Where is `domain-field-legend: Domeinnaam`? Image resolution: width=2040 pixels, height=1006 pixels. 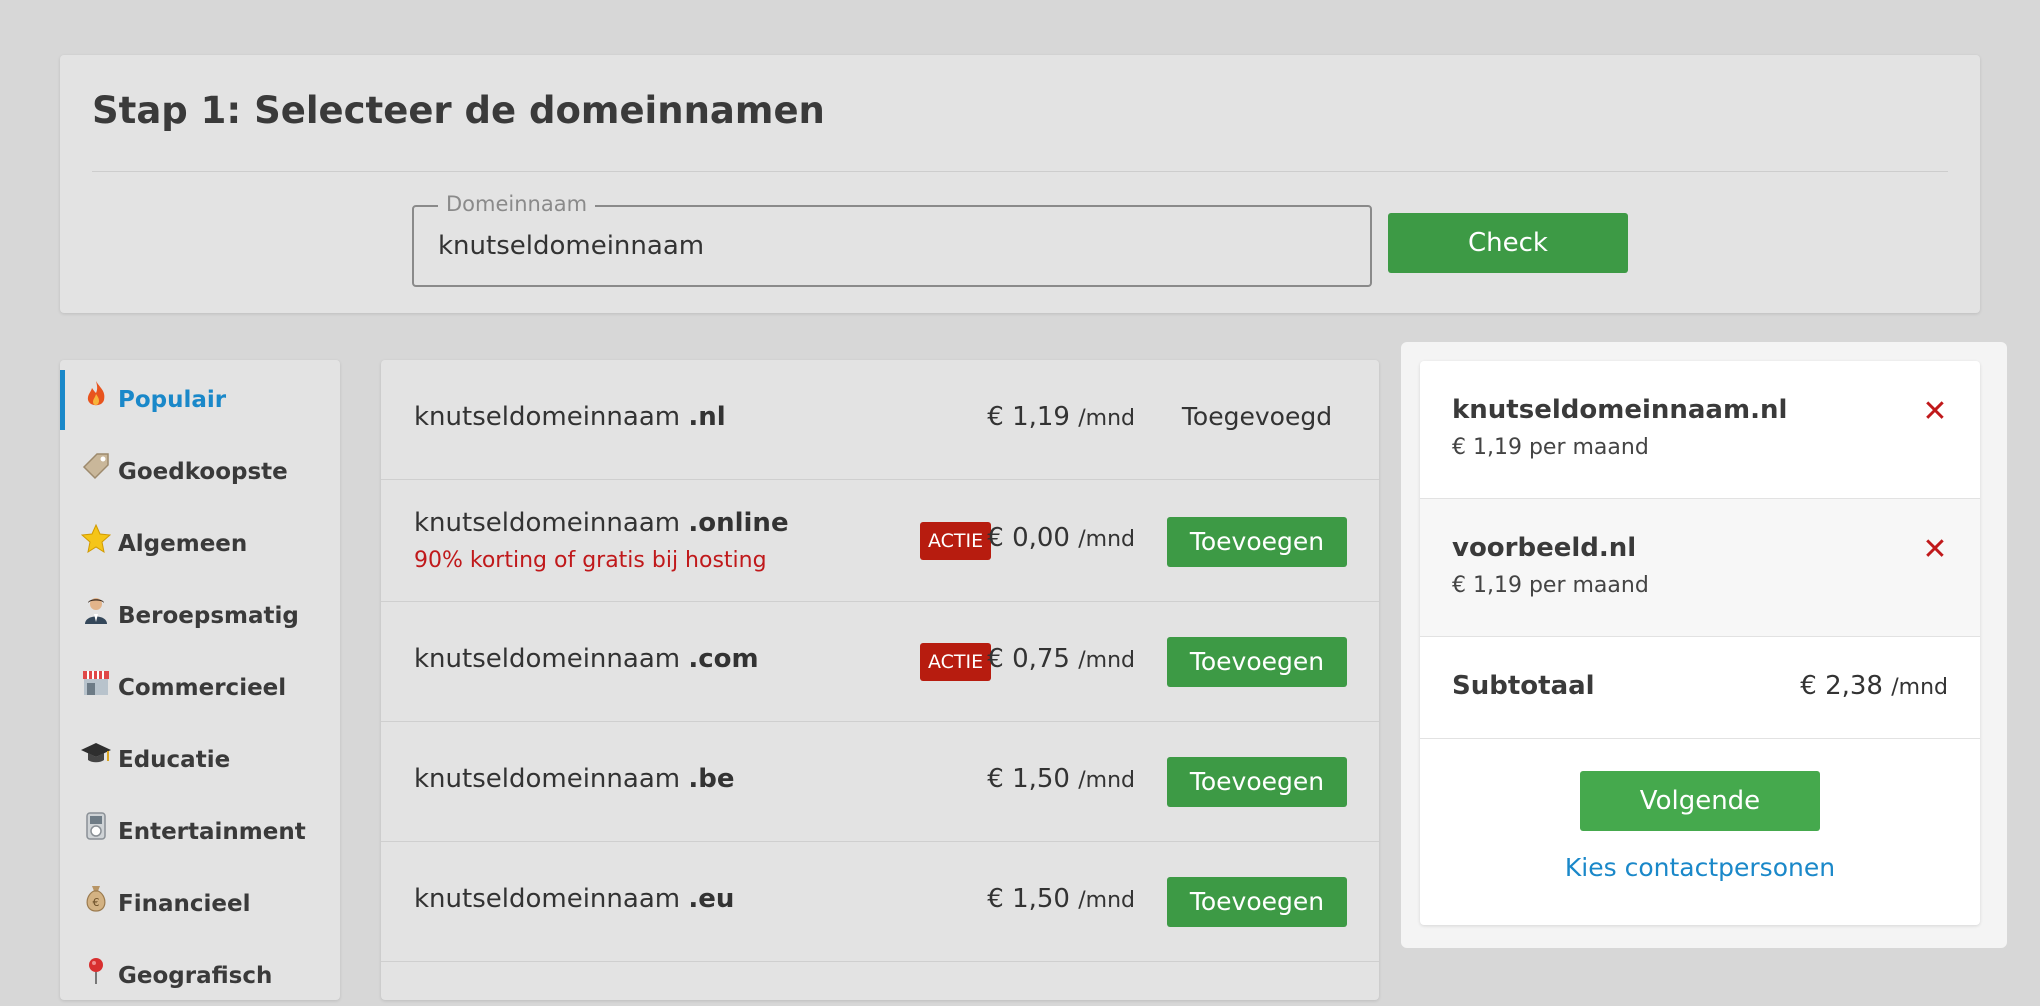 domain-field-legend: Domeinnaam is located at coordinates (517, 204).